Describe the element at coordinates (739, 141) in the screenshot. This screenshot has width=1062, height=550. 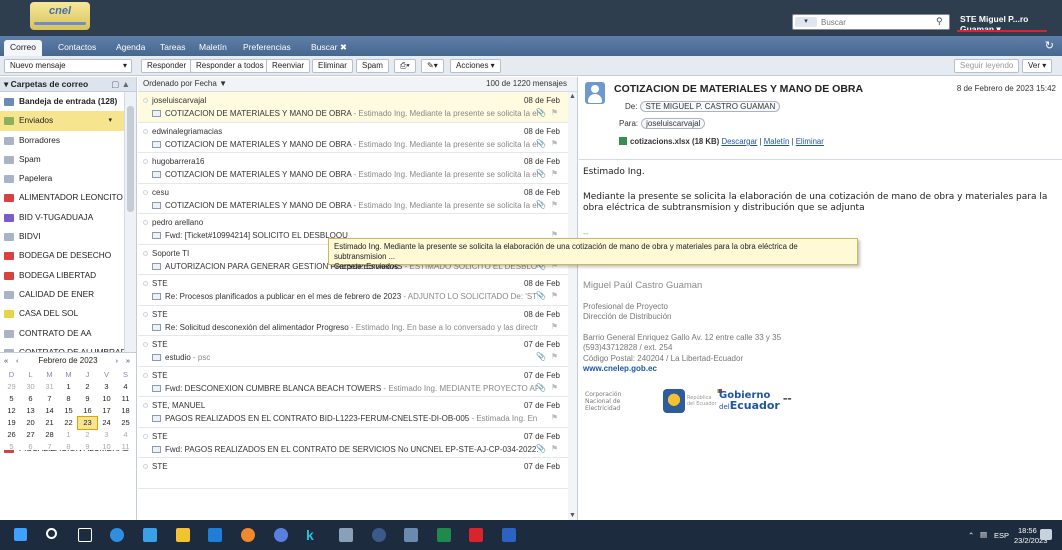
I see `download-link: Descargar` at that location.